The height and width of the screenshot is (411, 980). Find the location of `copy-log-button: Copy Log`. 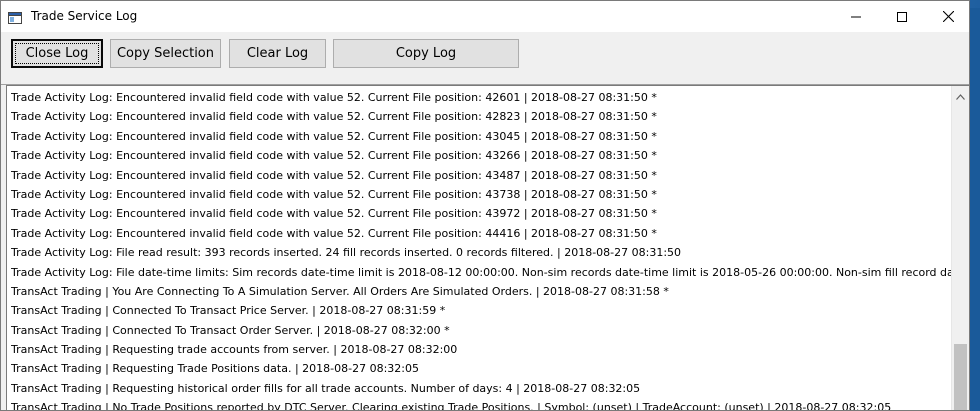

copy-log-button: Copy Log is located at coordinates (426, 53).